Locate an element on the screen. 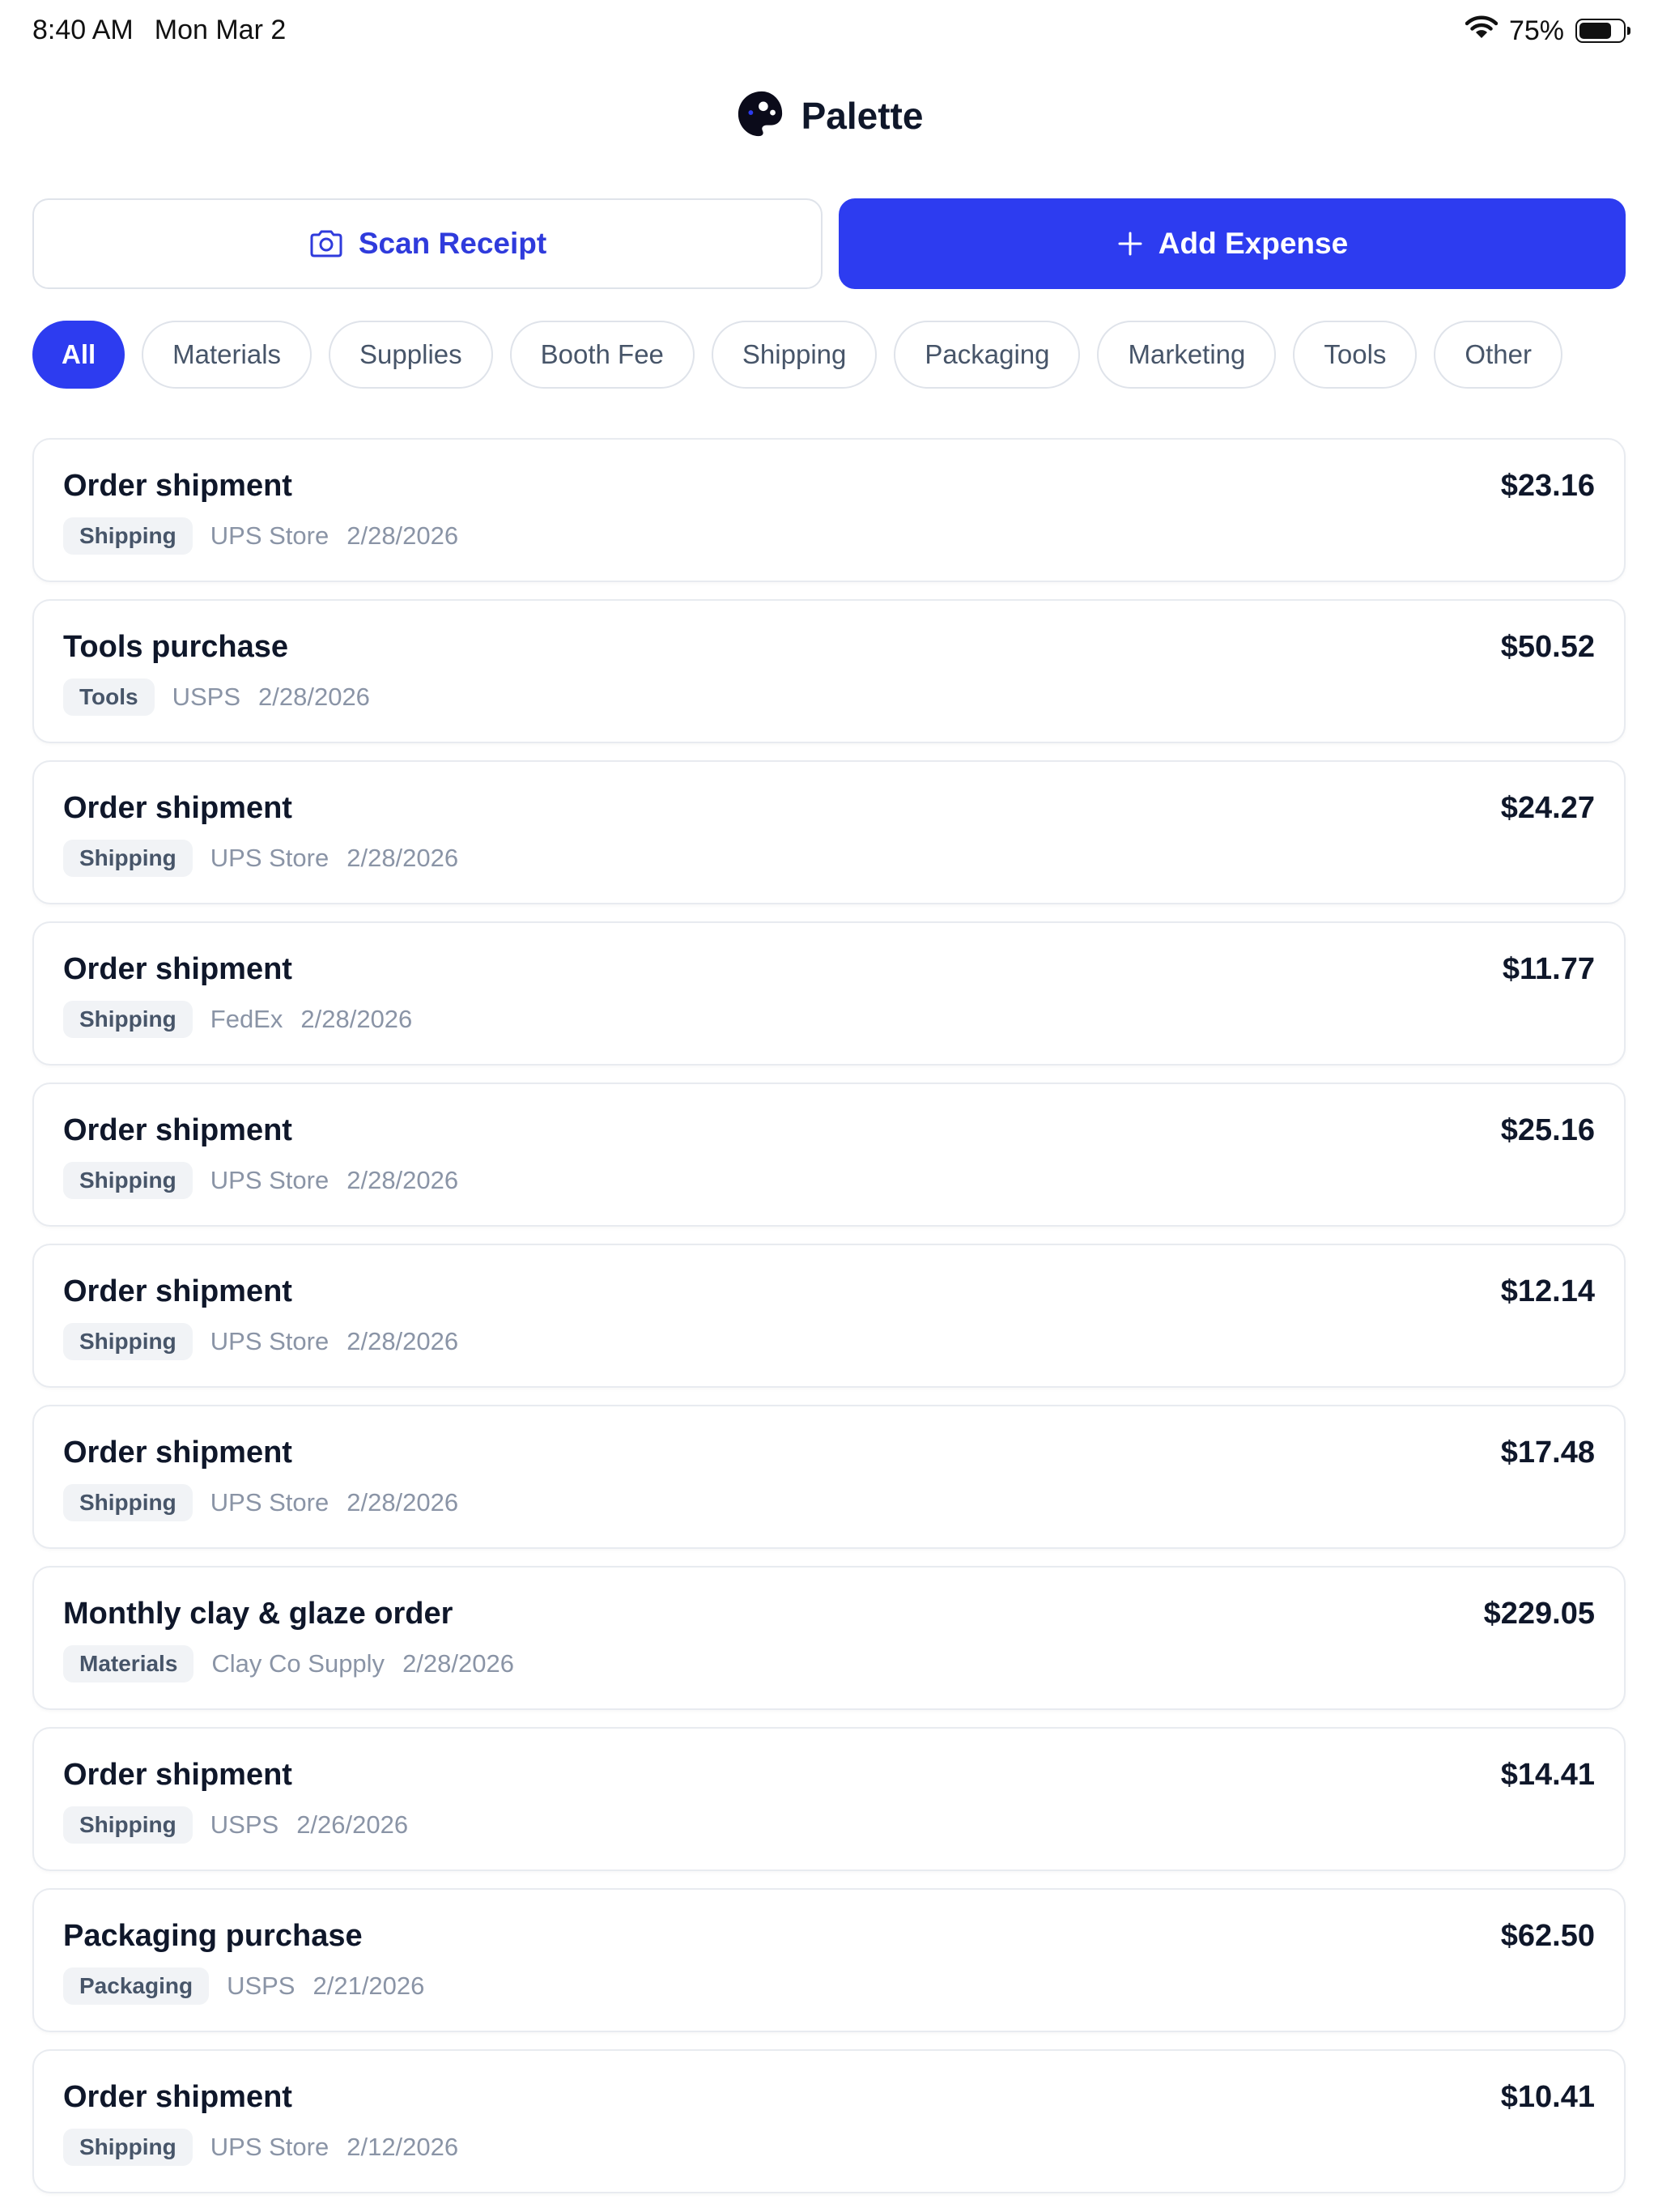 Image resolution: width=1658 pixels, height=2212 pixels. expense-meta: Materials Clay Co Supply 2/28/2026 is located at coordinates (288, 1663).